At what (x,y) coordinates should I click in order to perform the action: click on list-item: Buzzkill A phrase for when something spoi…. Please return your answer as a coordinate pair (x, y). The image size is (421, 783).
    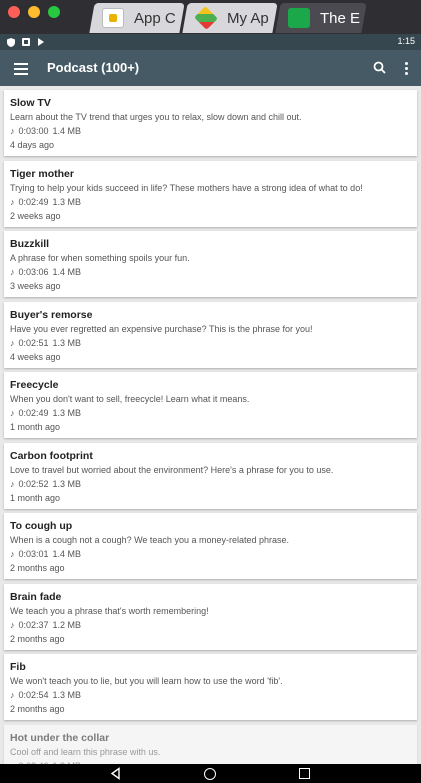
    Looking at the image, I should click on (210, 264).